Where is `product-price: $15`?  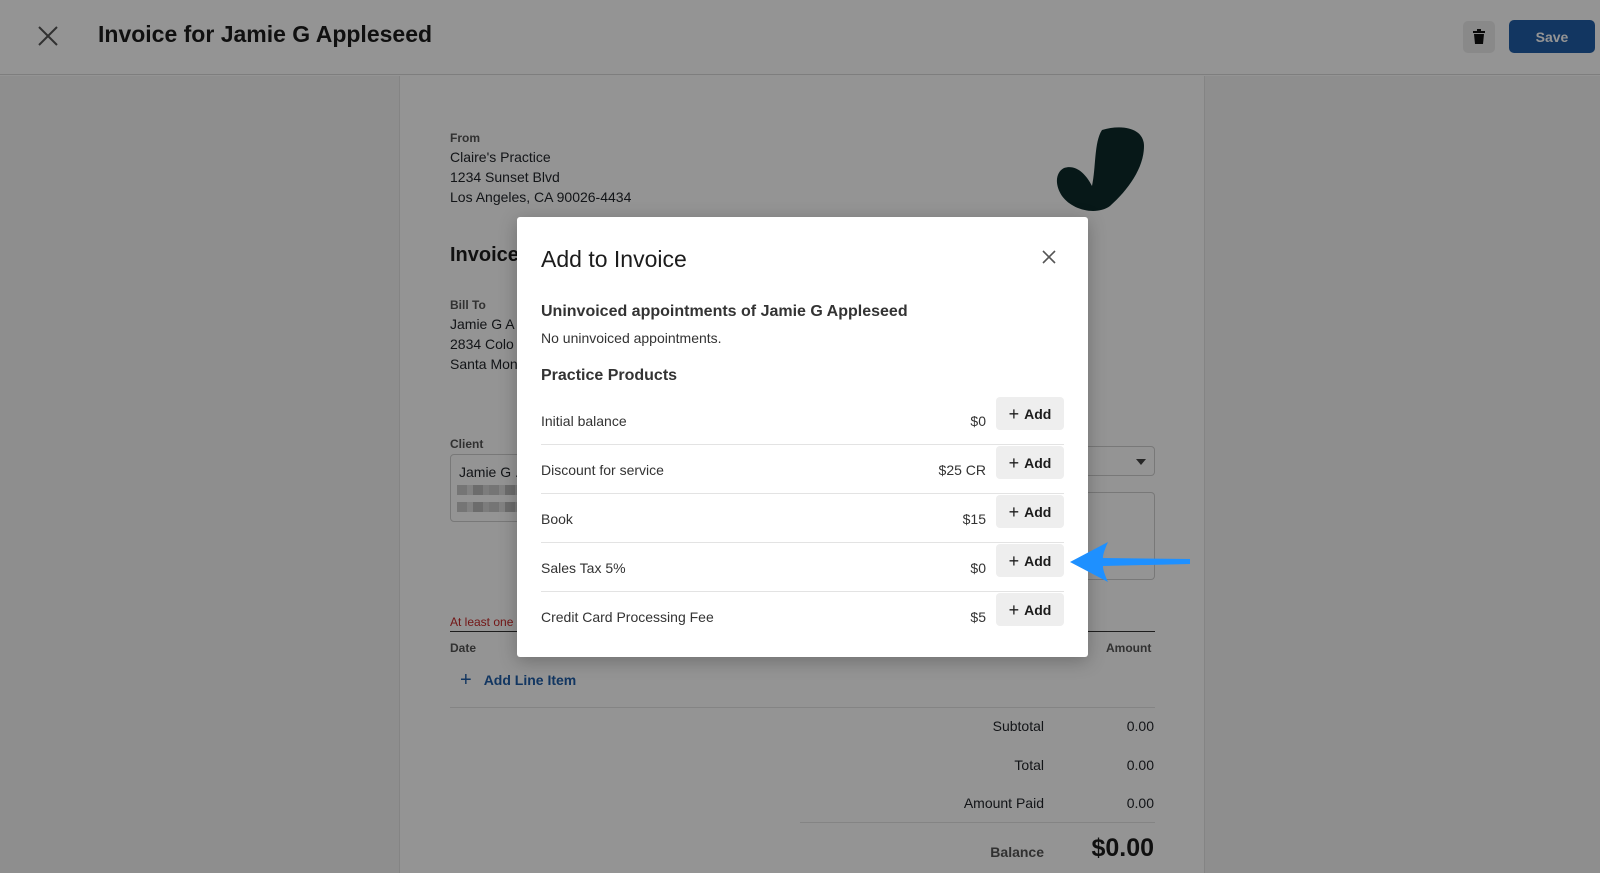 product-price: $15 is located at coordinates (974, 519).